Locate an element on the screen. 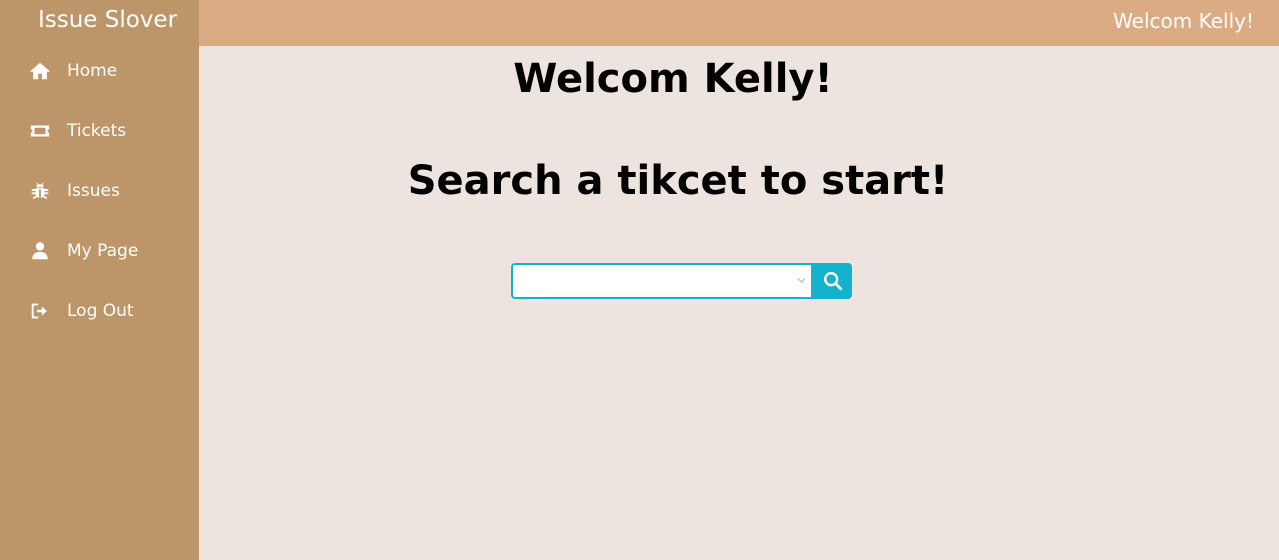  header-greeting: Welcom Kelly! is located at coordinates (1183, 21).